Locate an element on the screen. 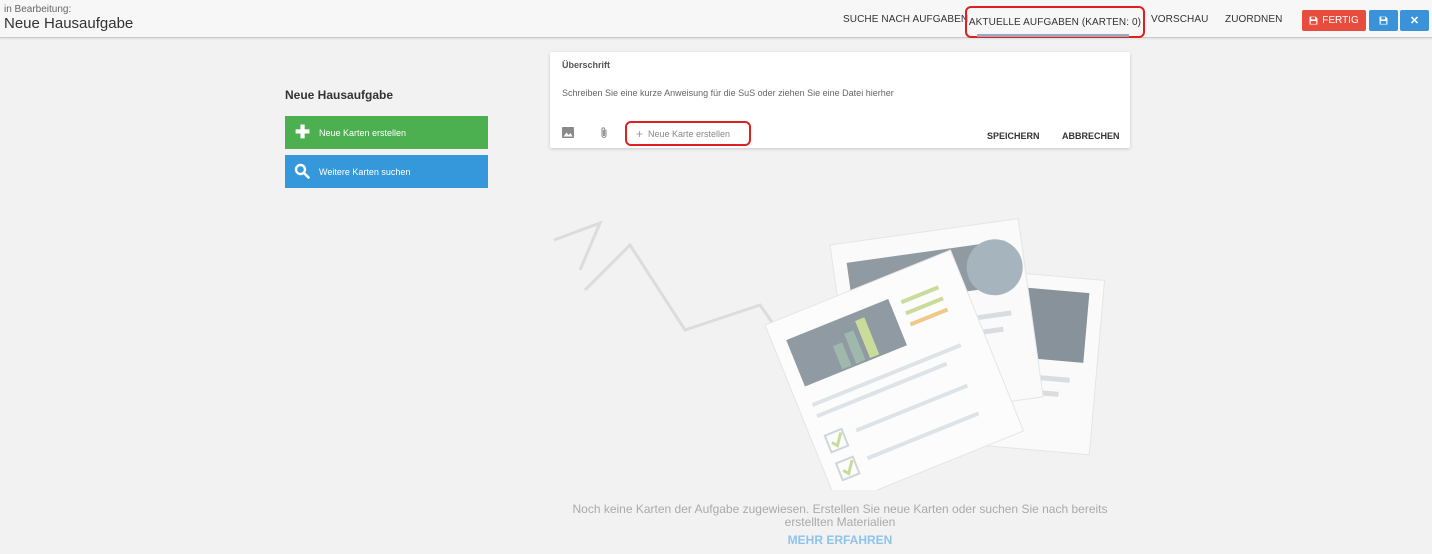  page-title: Neue Hausaufgabe is located at coordinates (69, 23).